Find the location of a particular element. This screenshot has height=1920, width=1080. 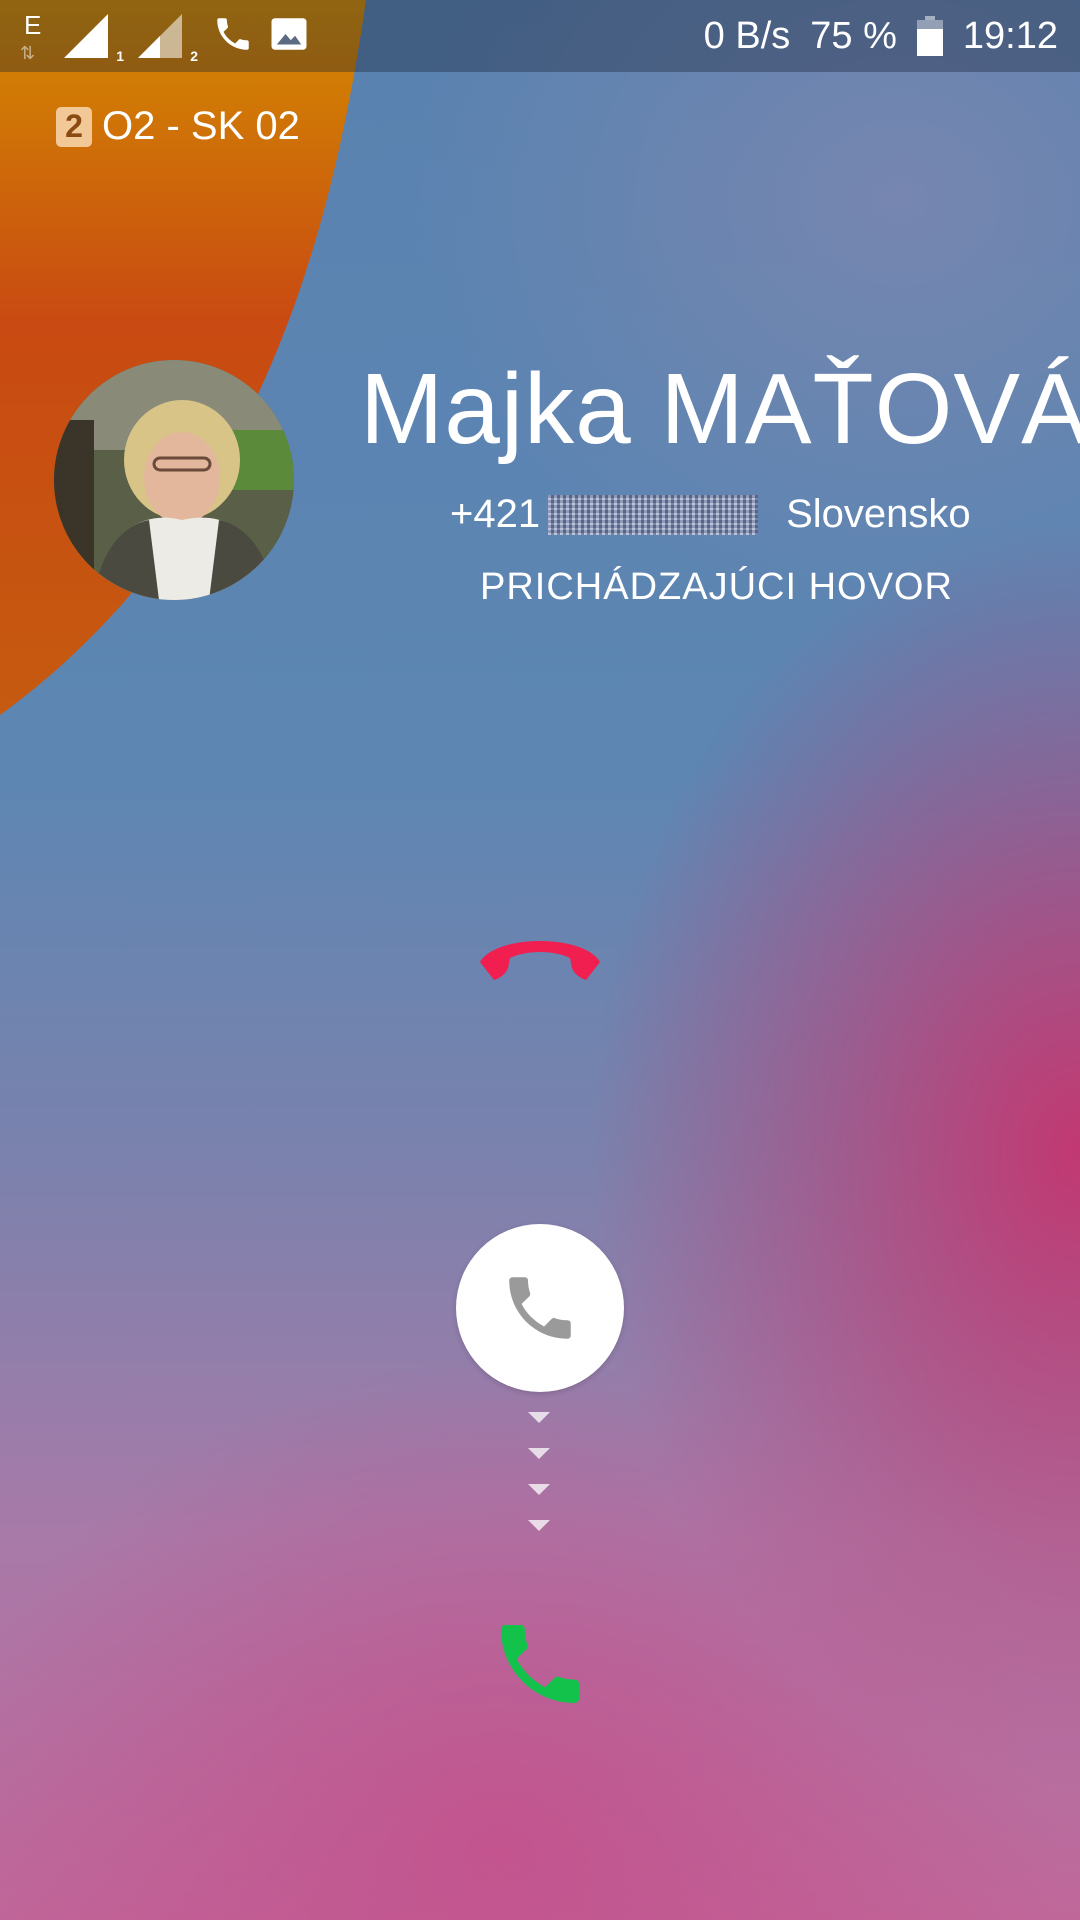

decline-button is located at coordinates (540, 956).